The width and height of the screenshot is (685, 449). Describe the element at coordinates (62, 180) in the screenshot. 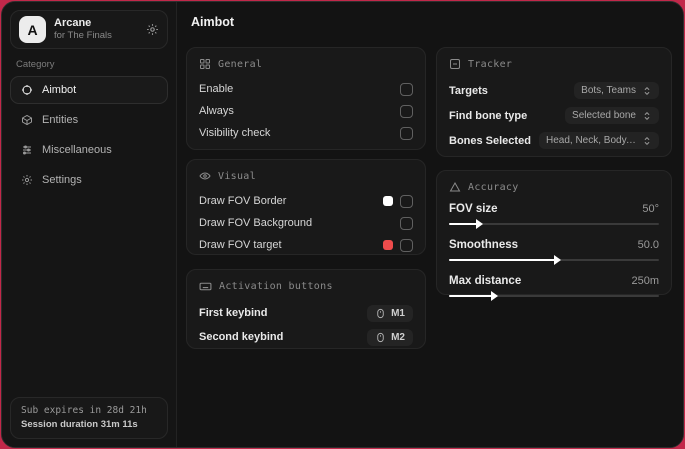

I see `sidebar-item-label: Settings` at that location.